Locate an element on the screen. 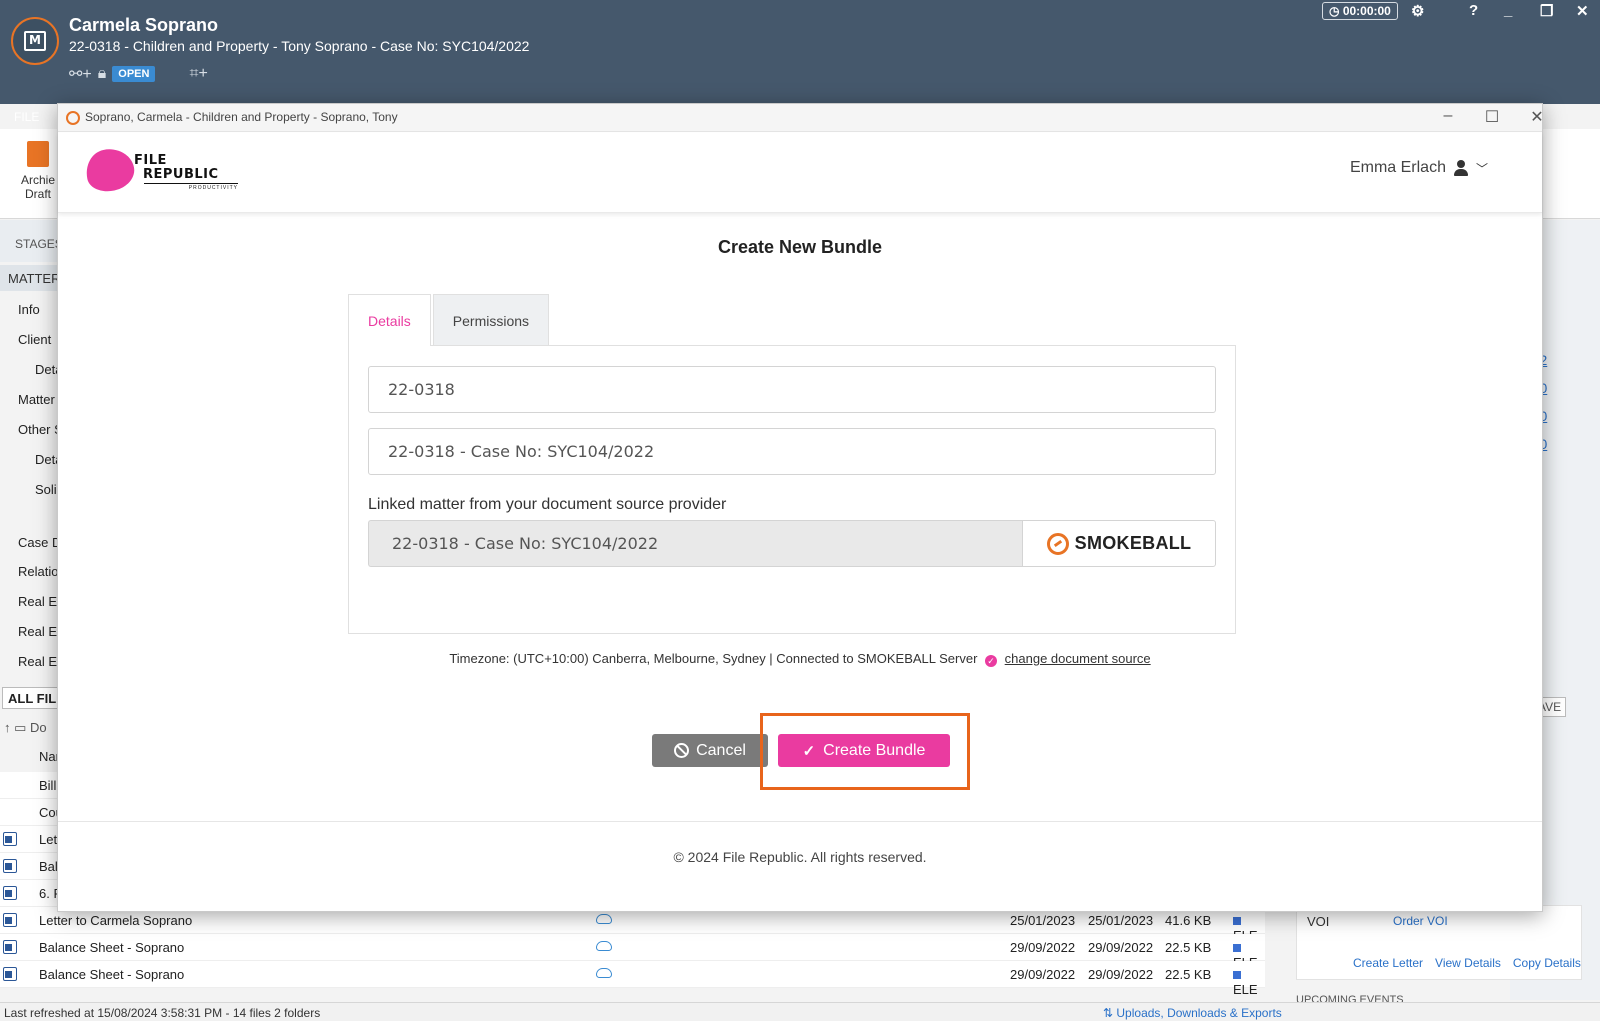 This screenshot has width=1600, height=1021. file-modified: 25/01/2023 is located at coordinates (1121, 920).